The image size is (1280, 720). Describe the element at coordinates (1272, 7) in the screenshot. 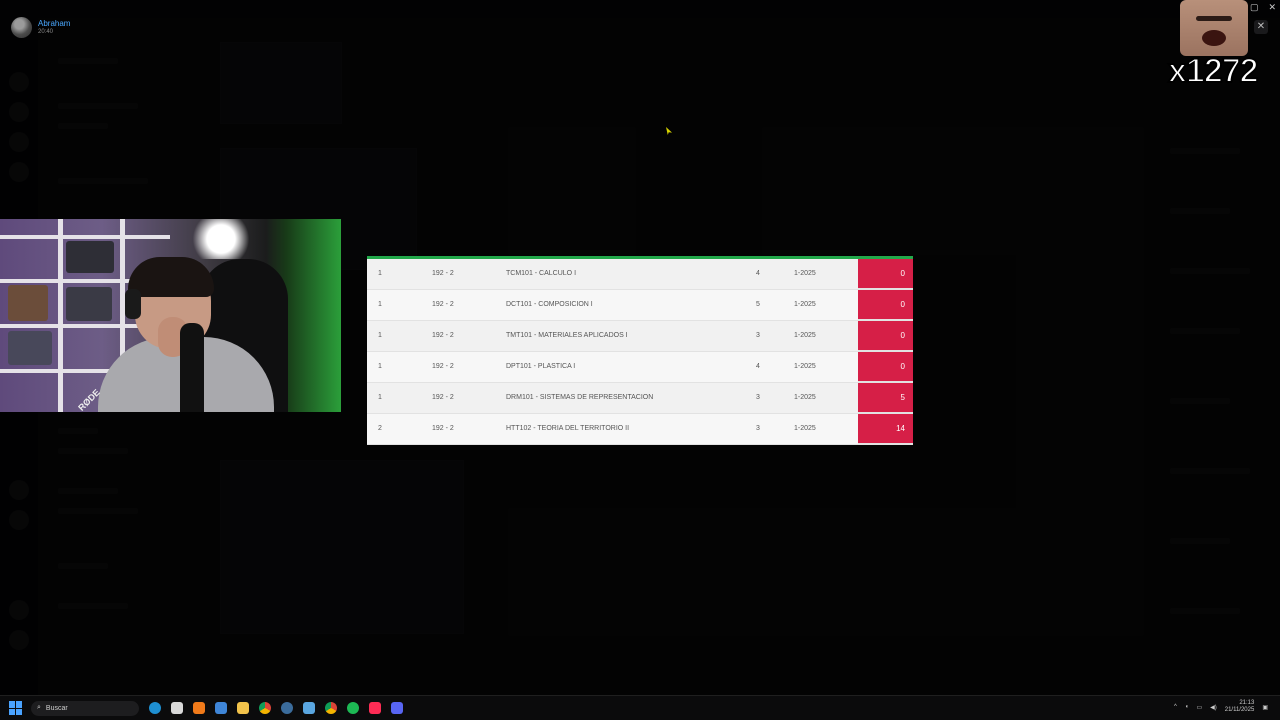

I see `close-window-icon: ✕` at that location.